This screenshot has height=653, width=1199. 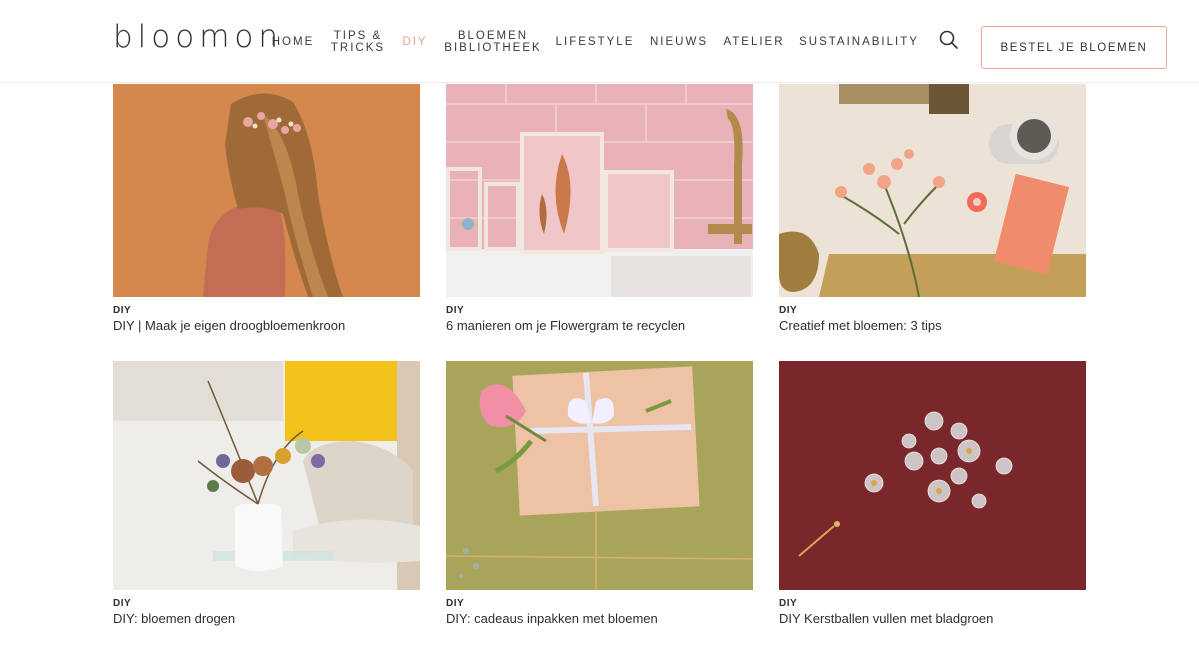 What do you see at coordinates (229, 325) in the screenshot?
I see `article-title: DIY | Maak je eigen droogbloemenkroon` at bounding box center [229, 325].